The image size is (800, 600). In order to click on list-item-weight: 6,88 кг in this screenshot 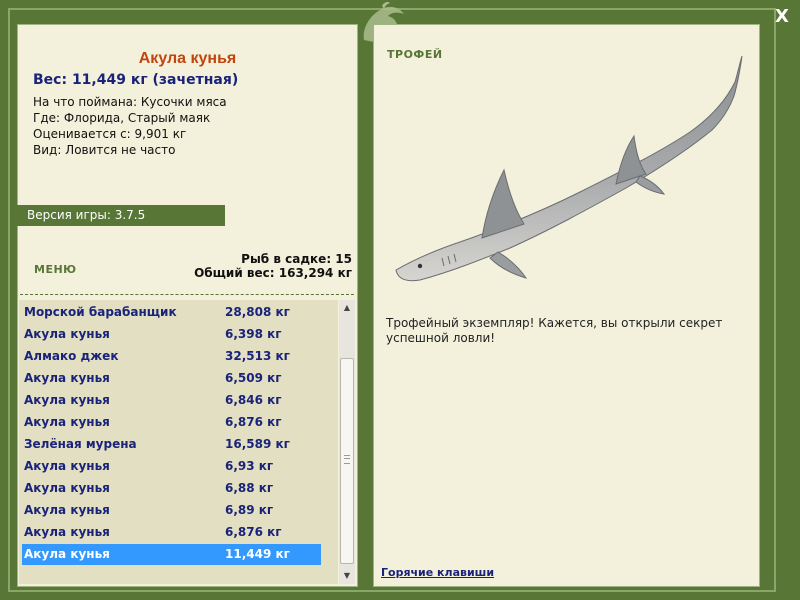, I will do `click(249, 488)`.